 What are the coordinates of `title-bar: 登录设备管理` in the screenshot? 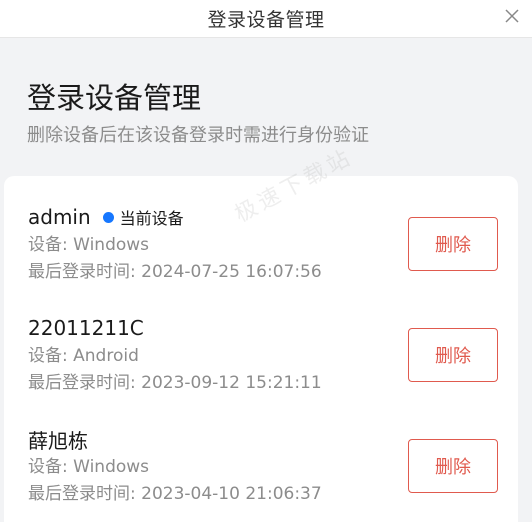 It's located at (266, 19).